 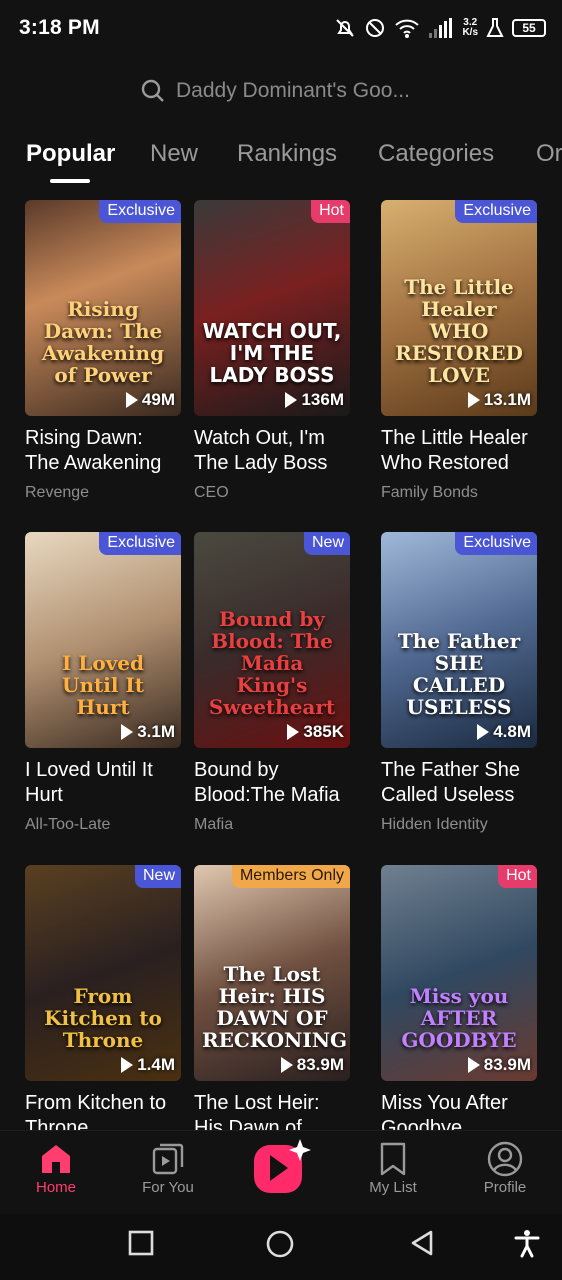 I want to click on recents-square-icon, so click(x=141, y=1243).